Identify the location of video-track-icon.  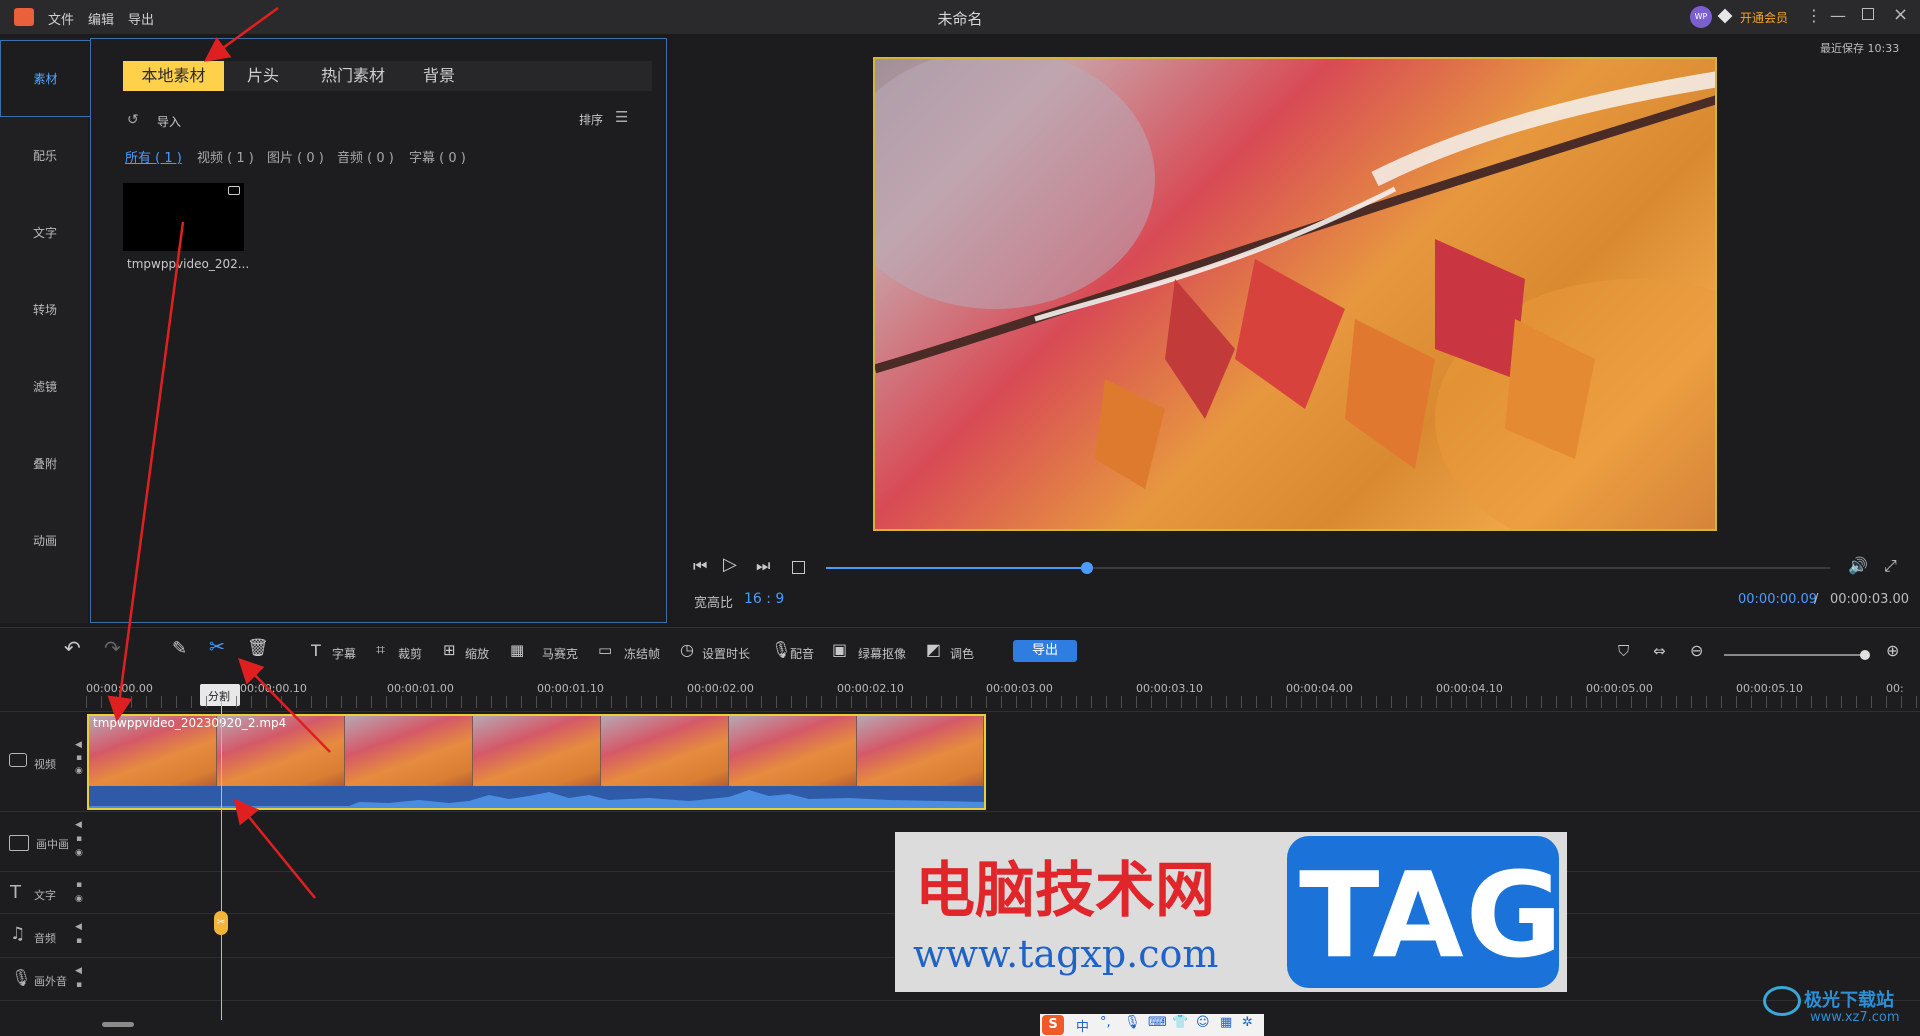
(18, 760).